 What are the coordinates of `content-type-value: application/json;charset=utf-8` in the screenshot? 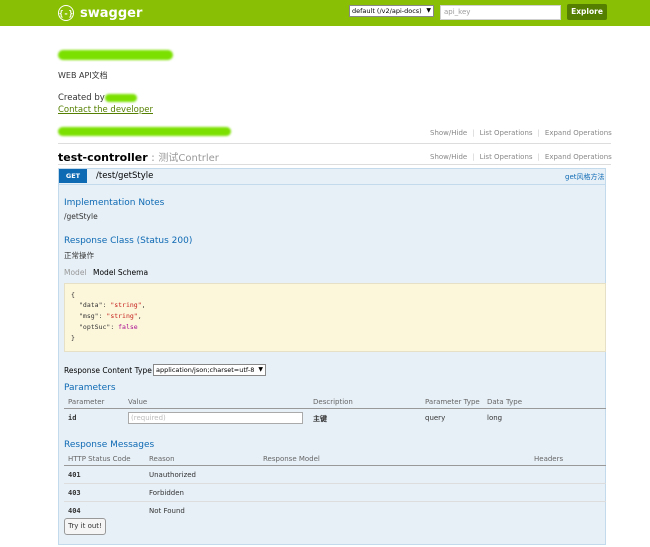 It's located at (205, 370).